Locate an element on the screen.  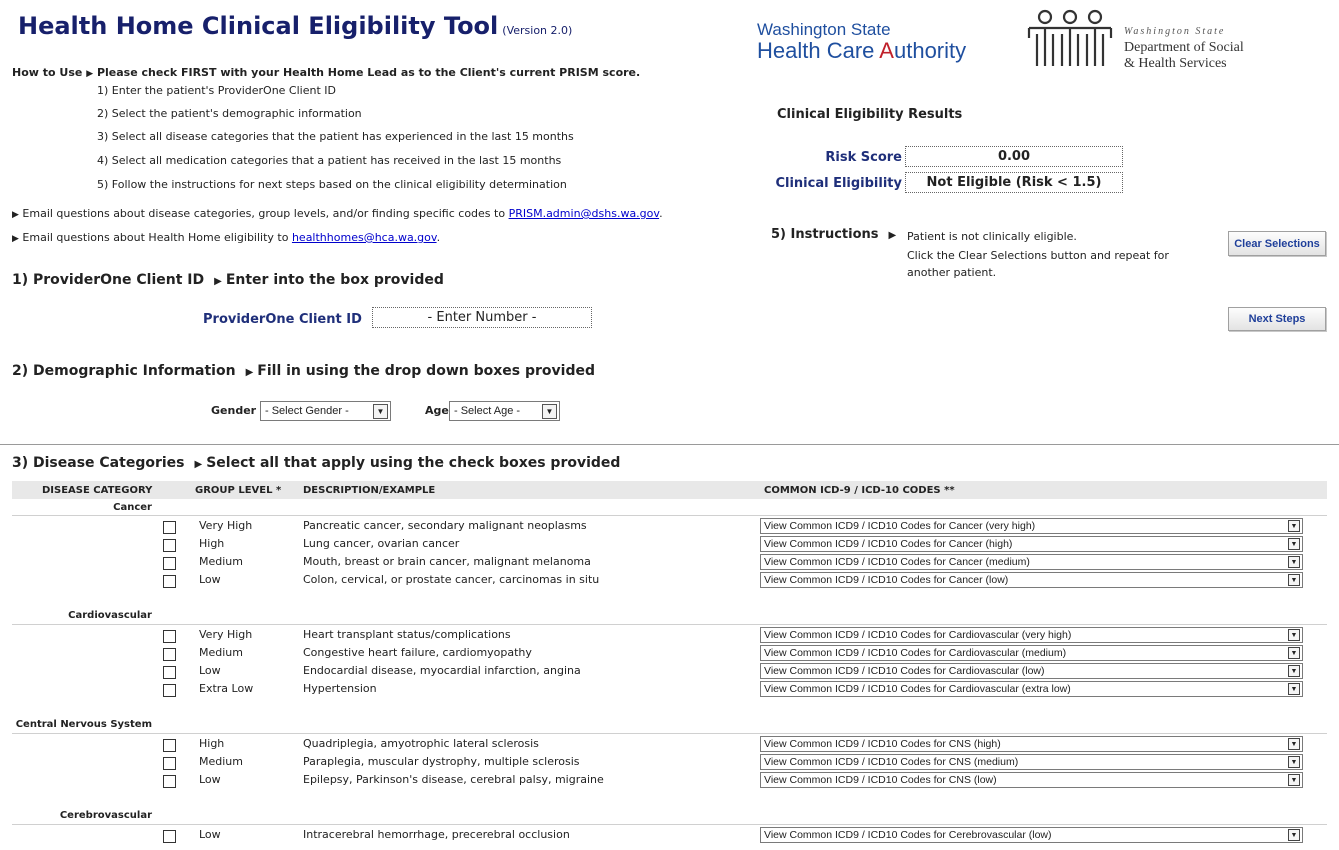
category-cns: Central Nervous System is located at coordinates (83, 724).